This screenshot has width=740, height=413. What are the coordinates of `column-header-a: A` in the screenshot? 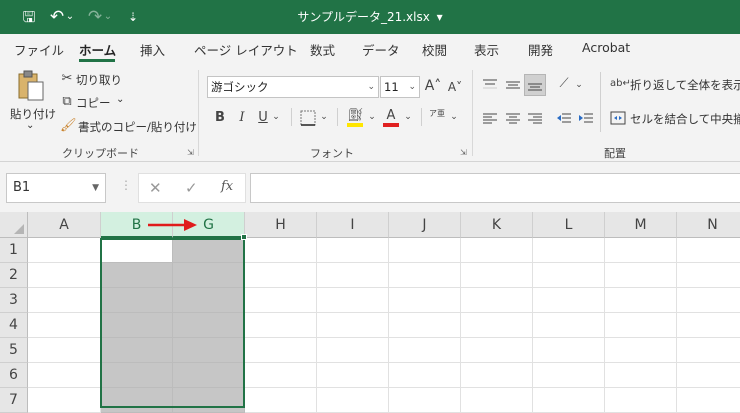 It's located at (64, 225).